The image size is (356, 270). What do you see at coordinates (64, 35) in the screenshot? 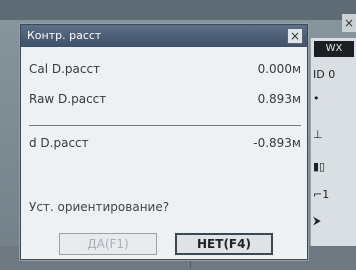
I see `dialog-title: Контр. расст` at bounding box center [64, 35].